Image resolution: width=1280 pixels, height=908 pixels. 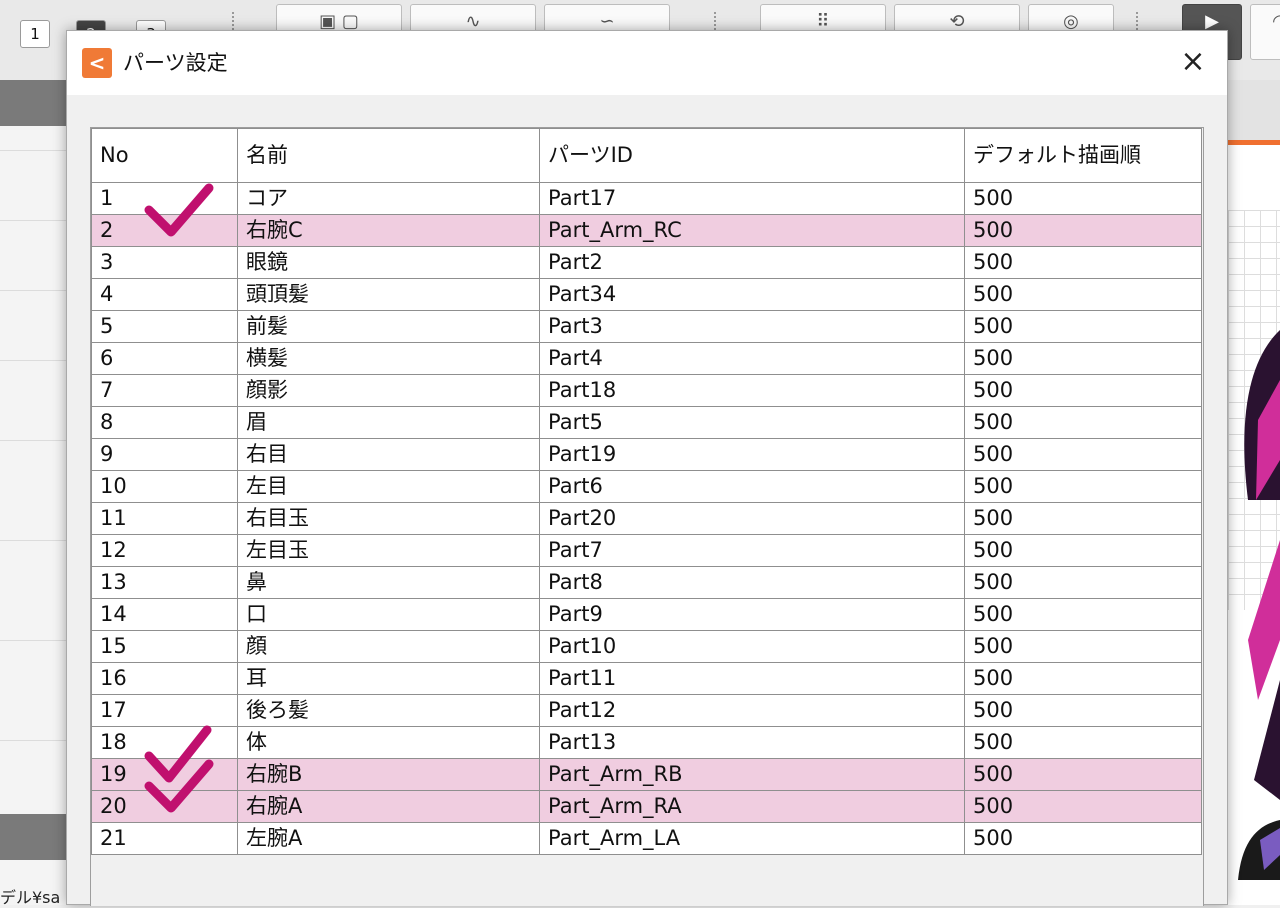 I want to click on cell-name: コア, so click(x=388, y=198).